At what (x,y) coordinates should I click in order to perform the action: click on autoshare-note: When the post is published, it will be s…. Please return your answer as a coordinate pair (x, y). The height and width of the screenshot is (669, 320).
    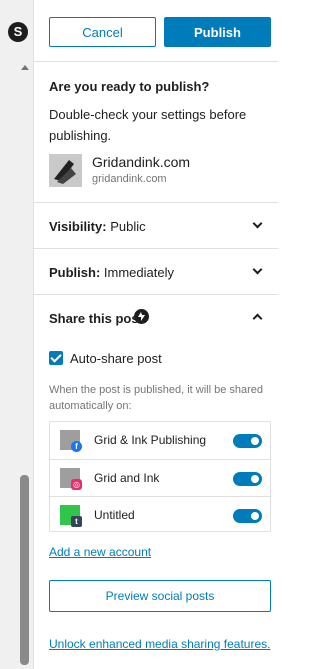
    Looking at the image, I should click on (156, 398).